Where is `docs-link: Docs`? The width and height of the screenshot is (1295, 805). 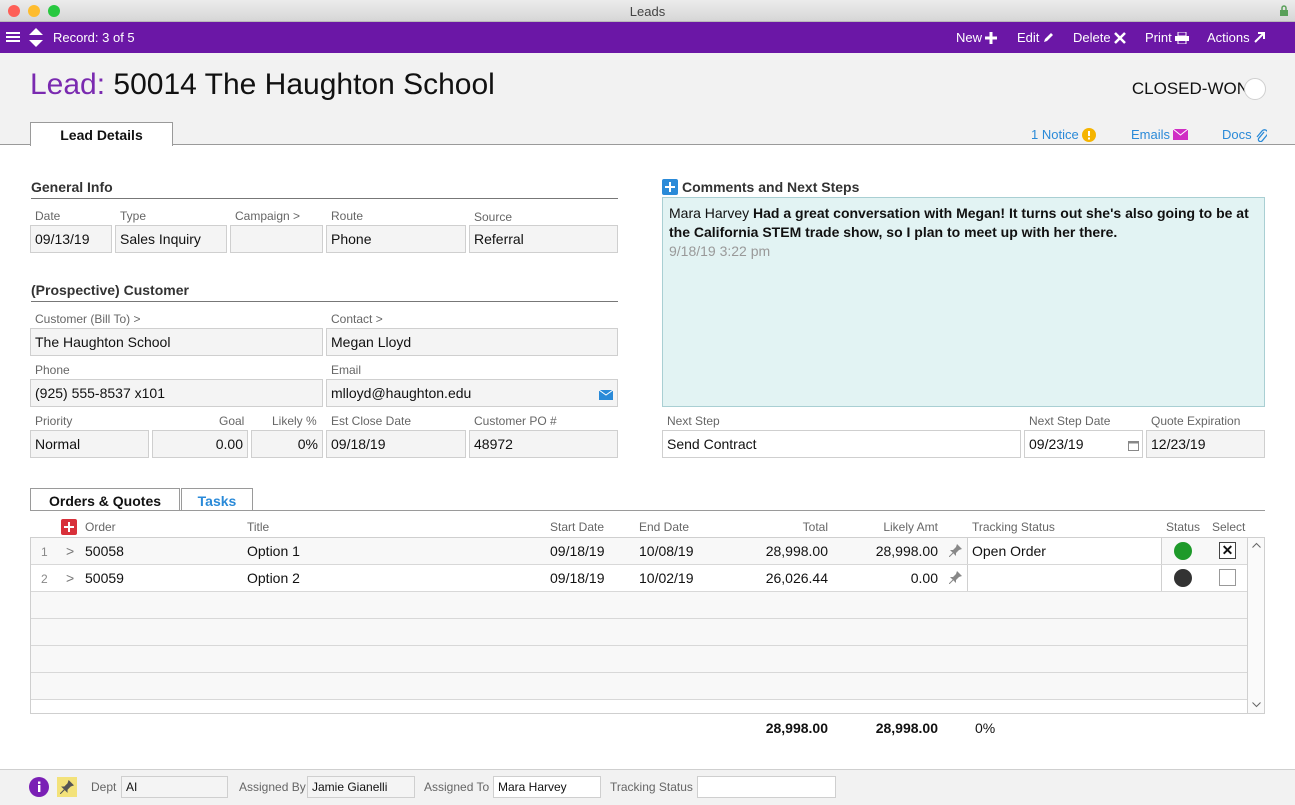
docs-link: Docs is located at coordinates (1244, 134).